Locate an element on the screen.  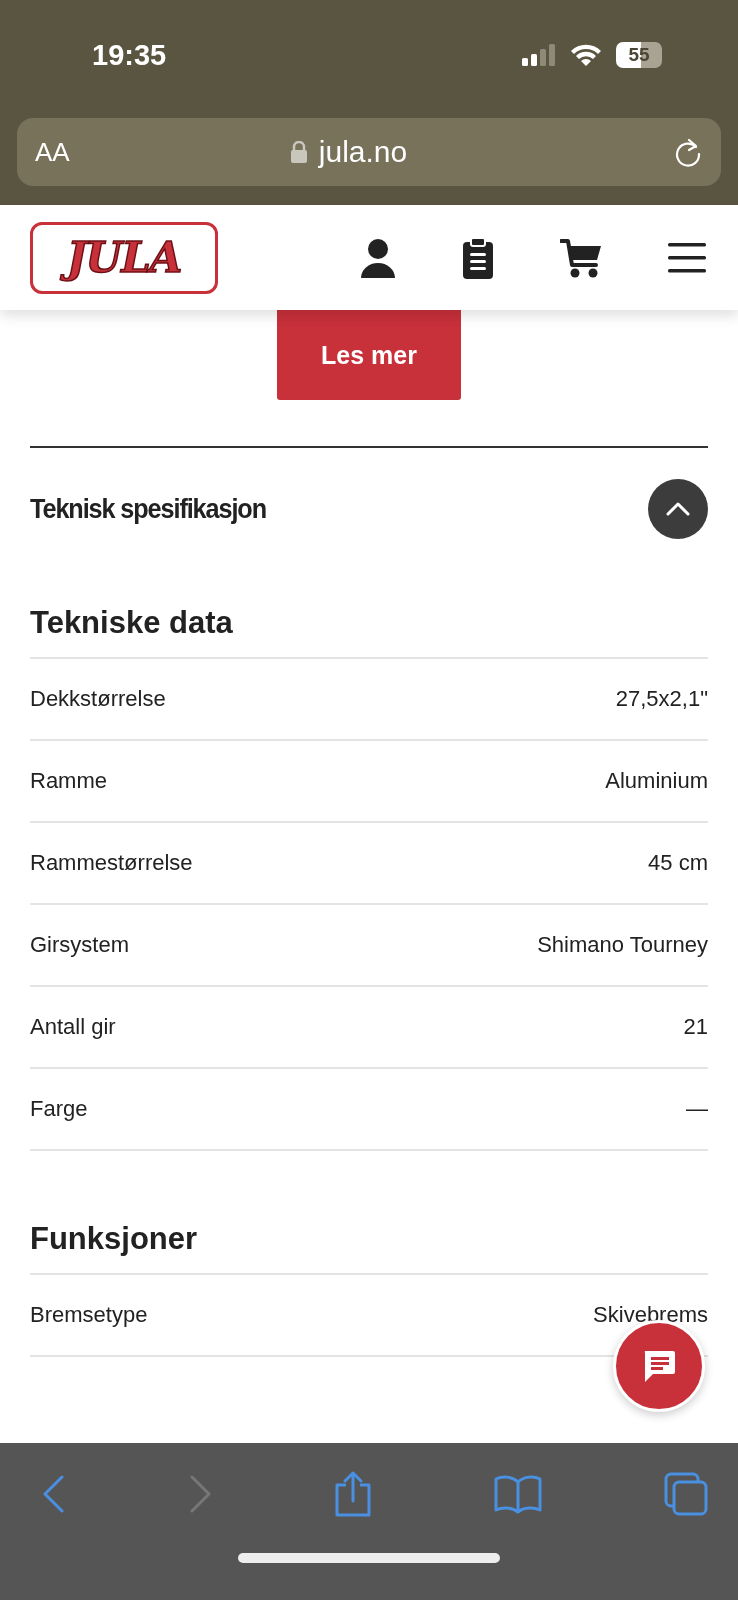
menu-icon is located at coordinates (687, 257).